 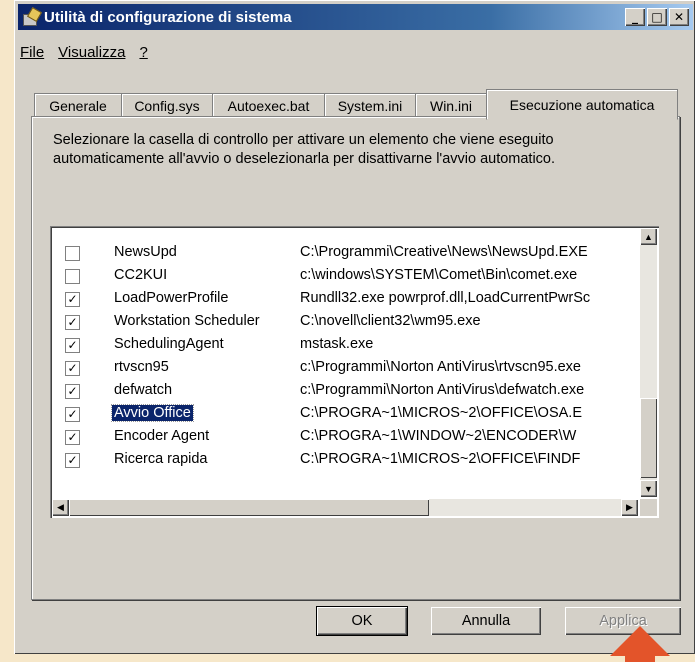 What do you see at coordinates (169, 344) in the screenshot?
I see `startup-name: SchedulingAgent` at bounding box center [169, 344].